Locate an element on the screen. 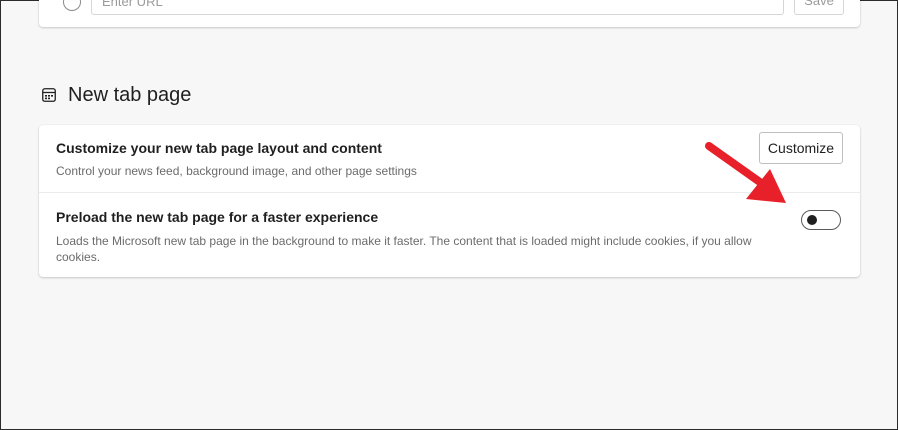  save-button: Save is located at coordinates (819, 7).